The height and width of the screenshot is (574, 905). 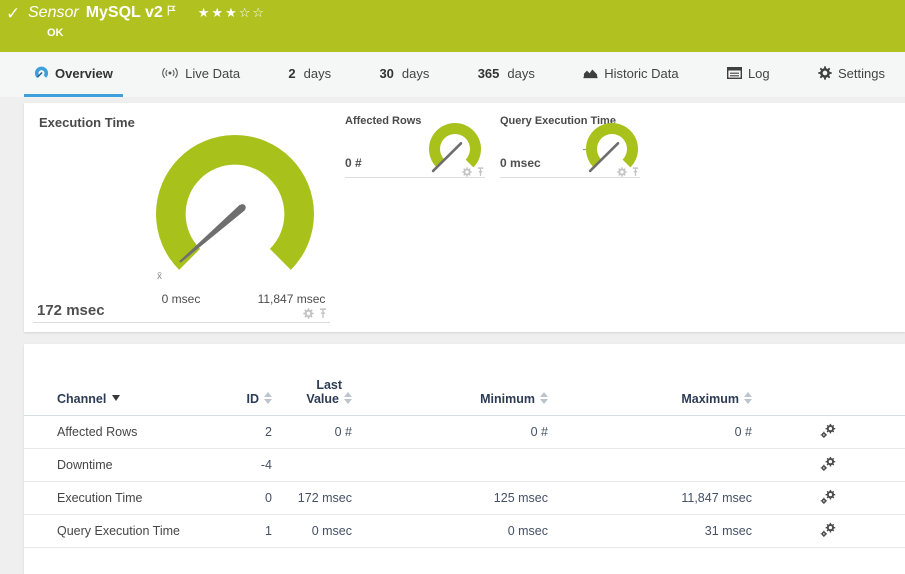 What do you see at coordinates (133, 432) in the screenshot?
I see `channel-name: Affected Rows` at bounding box center [133, 432].